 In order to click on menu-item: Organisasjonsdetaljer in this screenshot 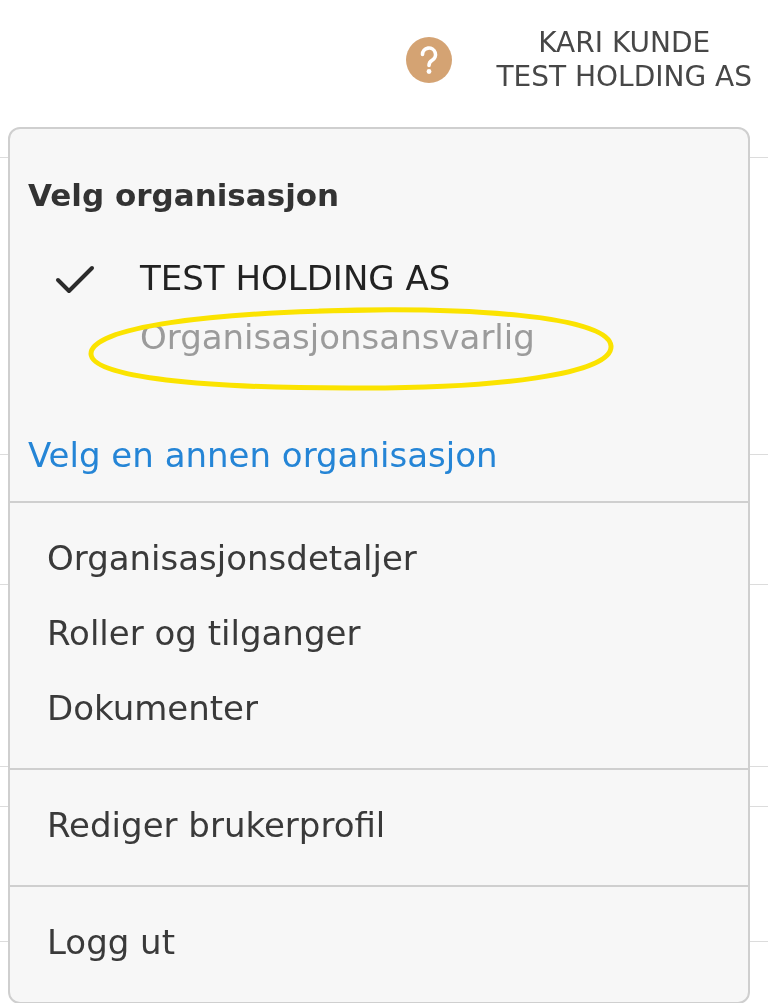, I will do `click(232, 558)`.